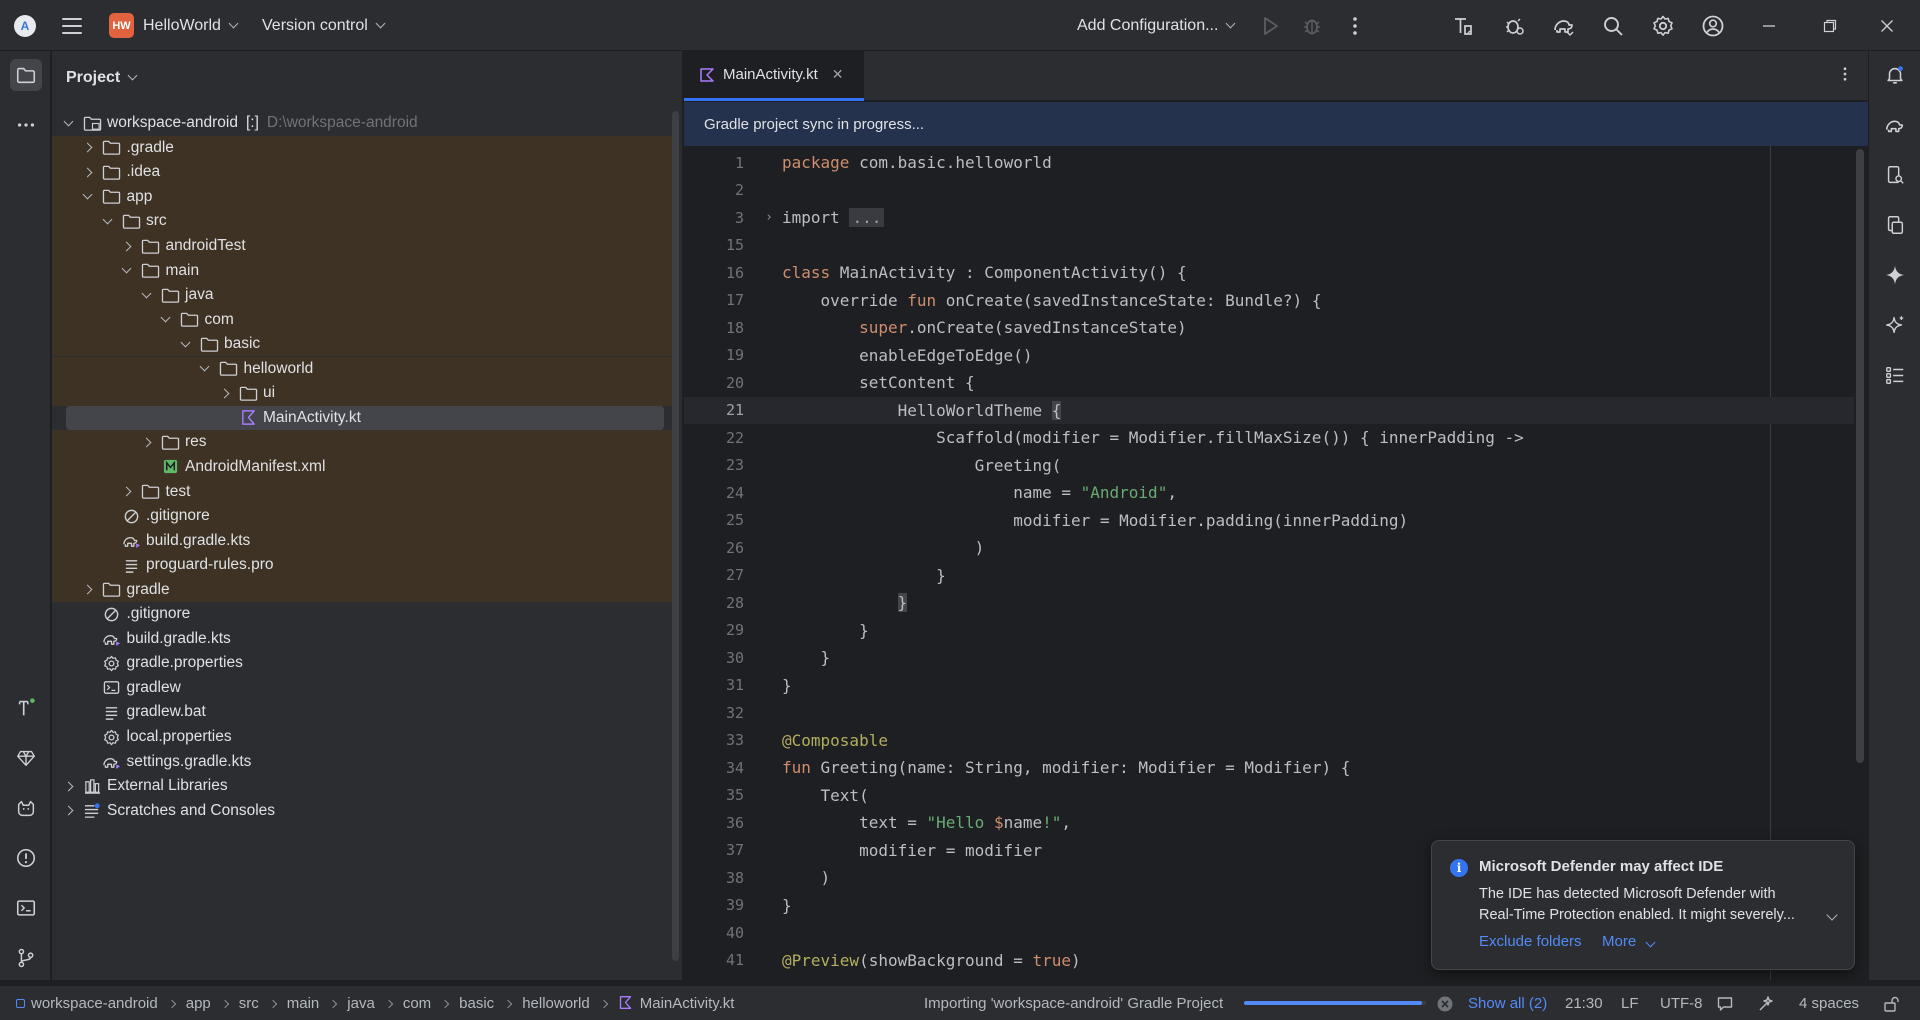 The width and height of the screenshot is (1920, 1020). I want to click on more-actions-link: More, so click(1629, 941).